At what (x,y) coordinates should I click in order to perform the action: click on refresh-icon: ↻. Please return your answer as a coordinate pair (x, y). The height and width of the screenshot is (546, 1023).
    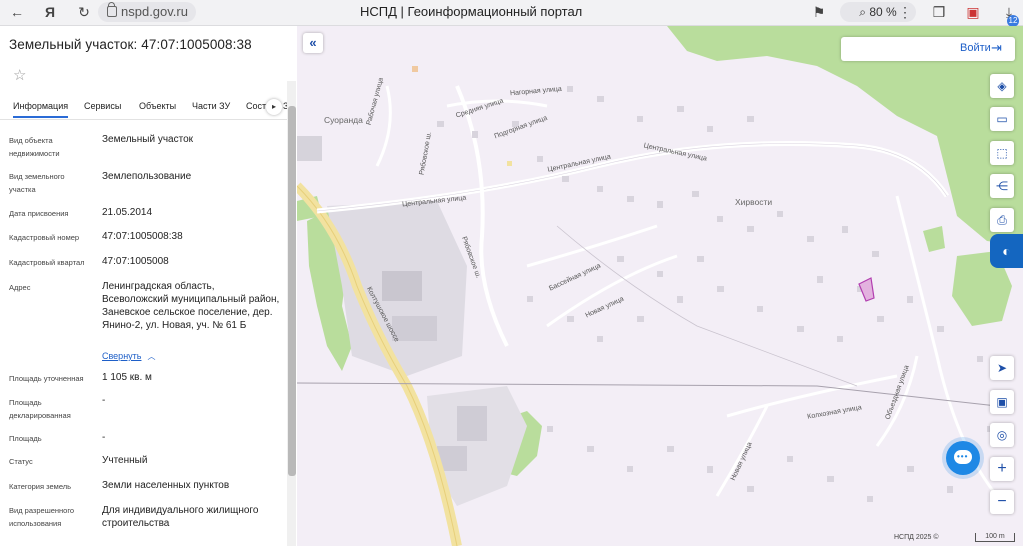
    Looking at the image, I should click on (84, 12).